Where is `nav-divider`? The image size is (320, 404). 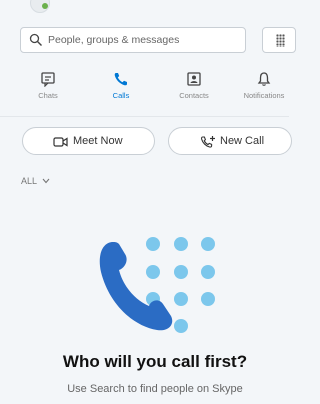 nav-divider is located at coordinates (144, 116).